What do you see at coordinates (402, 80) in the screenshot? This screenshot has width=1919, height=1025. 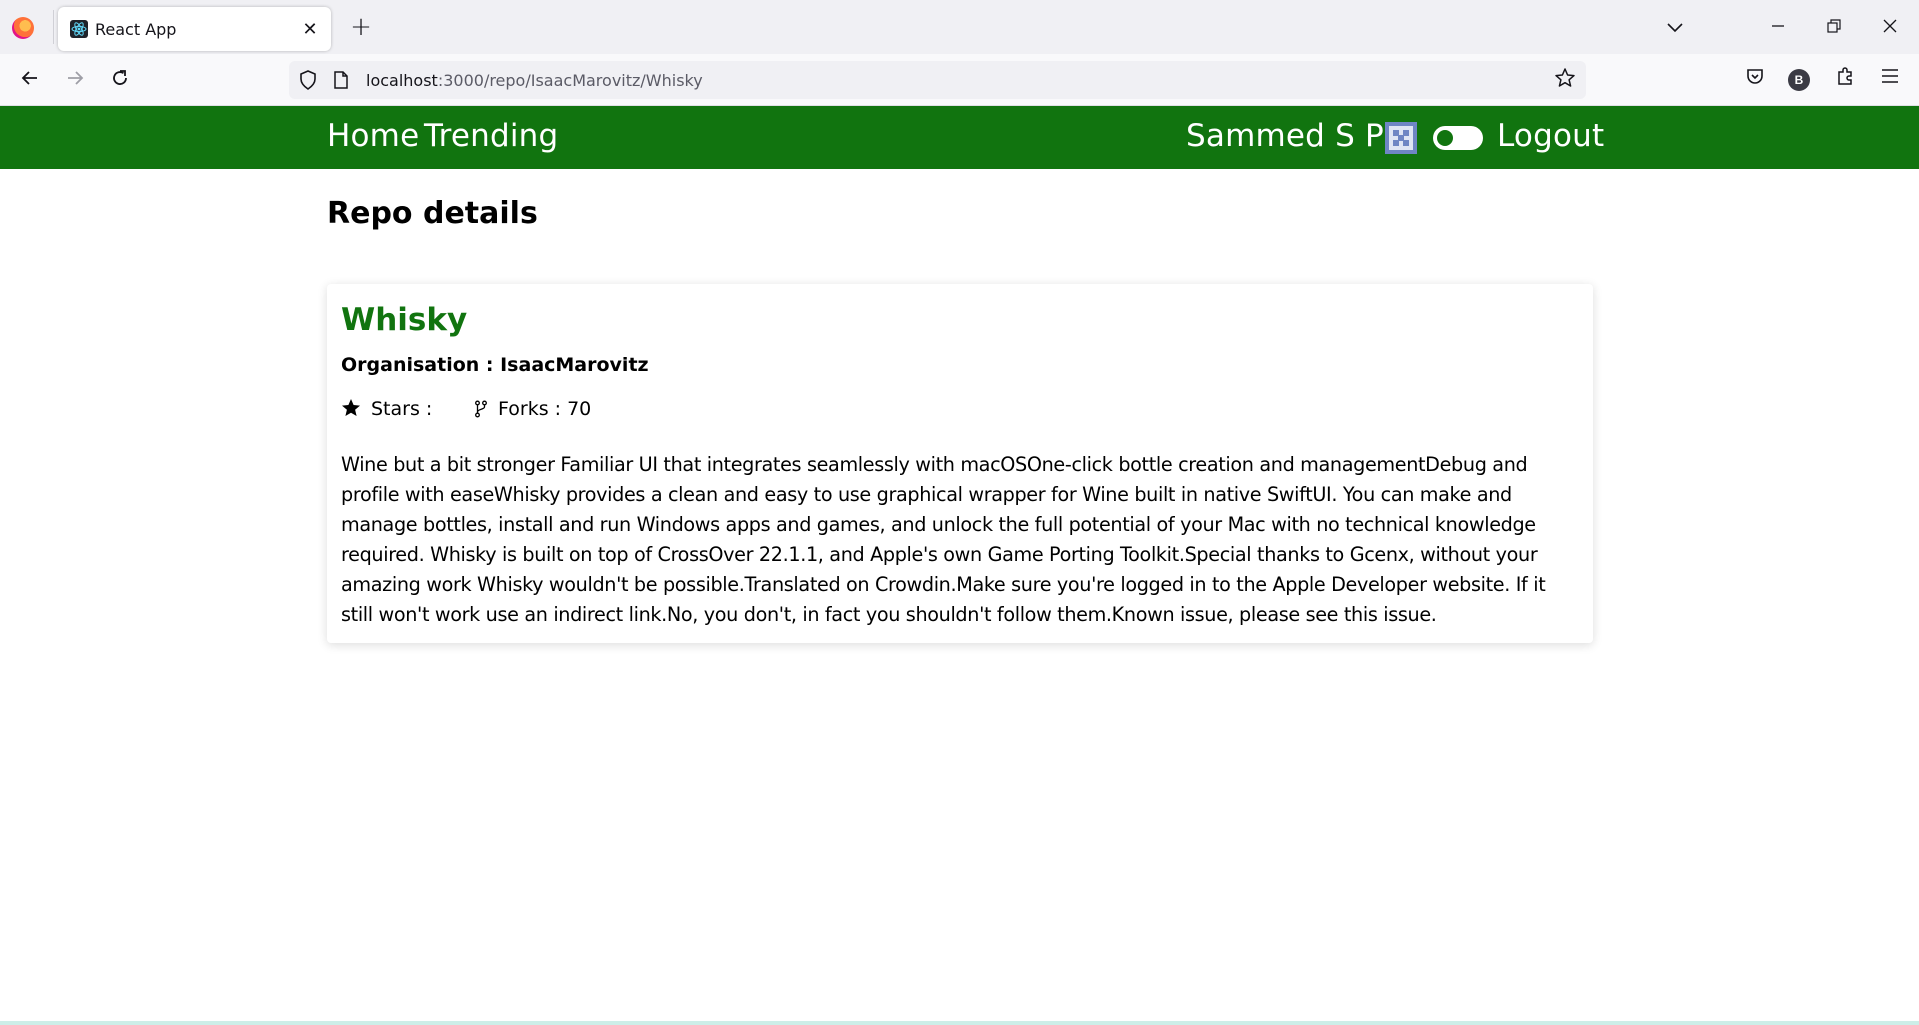 I see `url-host: localhost` at bounding box center [402, 80].